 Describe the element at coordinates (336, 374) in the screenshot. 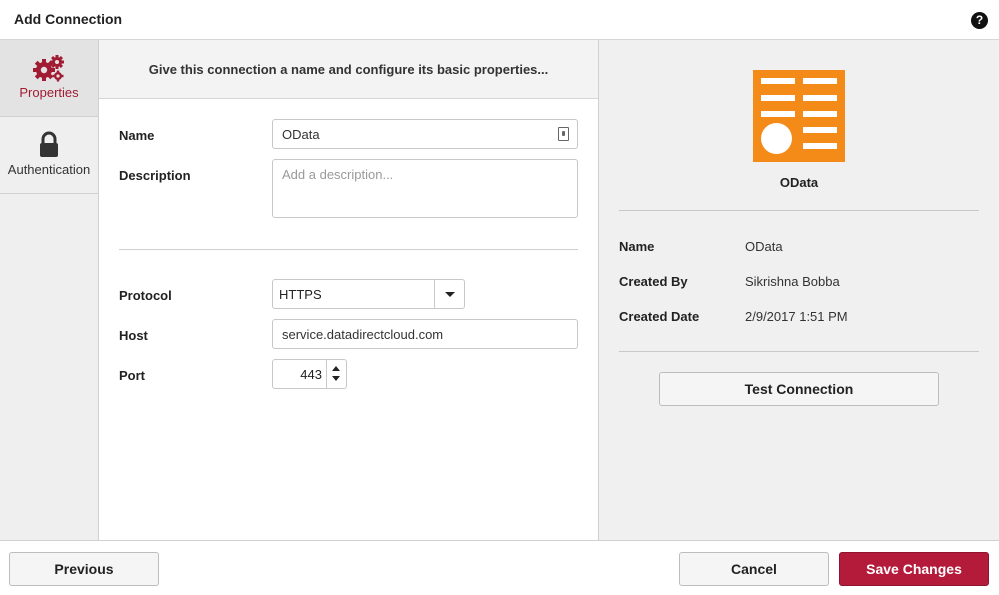

I see `stepper-buttons` at that location.